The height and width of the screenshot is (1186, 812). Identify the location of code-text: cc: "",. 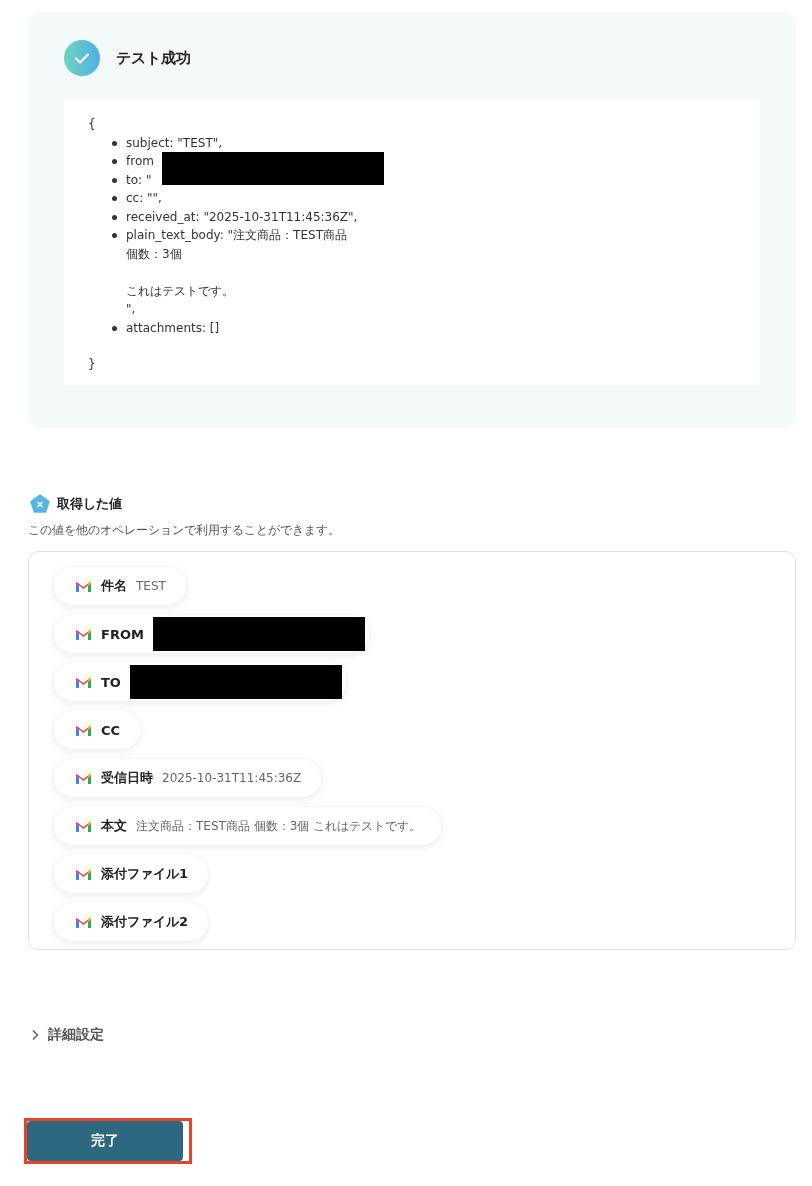
(144, 198).